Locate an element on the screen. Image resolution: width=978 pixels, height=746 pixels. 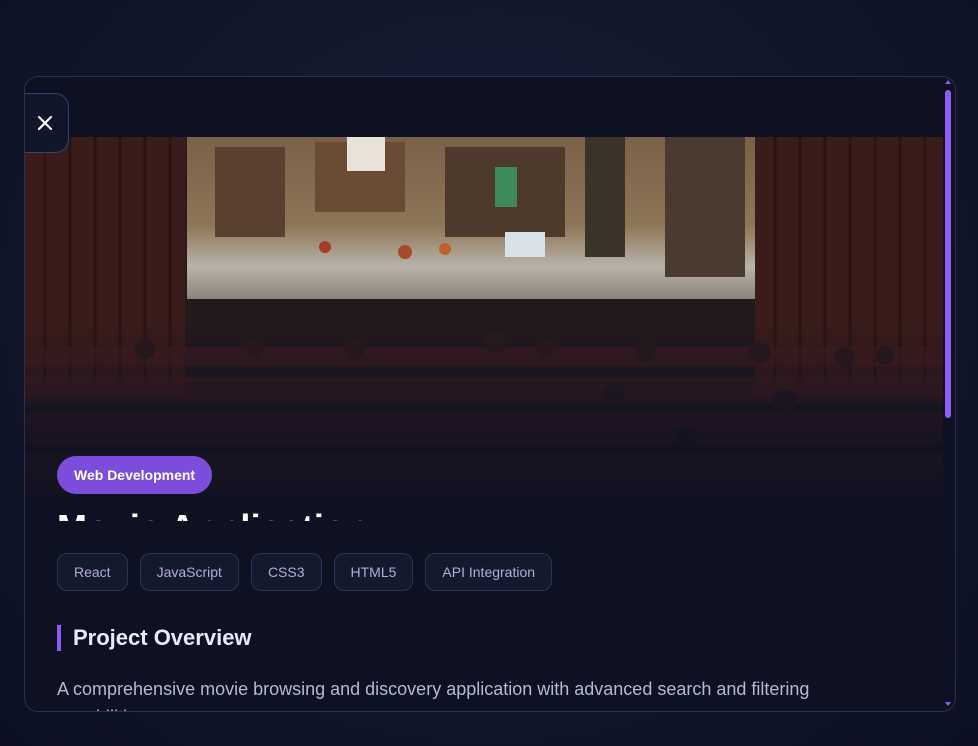
tech-tag: HTML5 is located at coordinates (373, 572).